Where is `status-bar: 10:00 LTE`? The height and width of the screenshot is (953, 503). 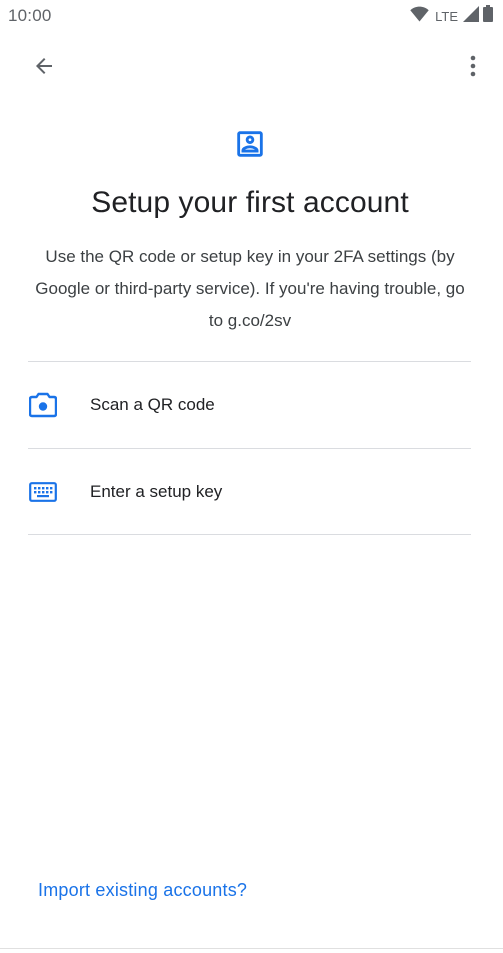
status-bar: 10:00 LTE is located at coordinates (251, 16).